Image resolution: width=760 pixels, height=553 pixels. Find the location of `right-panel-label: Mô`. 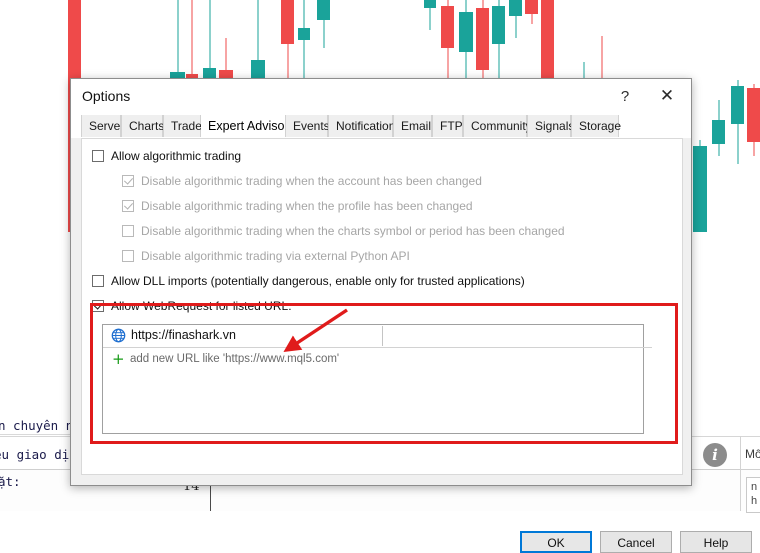

right-panel-label: Mô is located at coordinates (752, 454).